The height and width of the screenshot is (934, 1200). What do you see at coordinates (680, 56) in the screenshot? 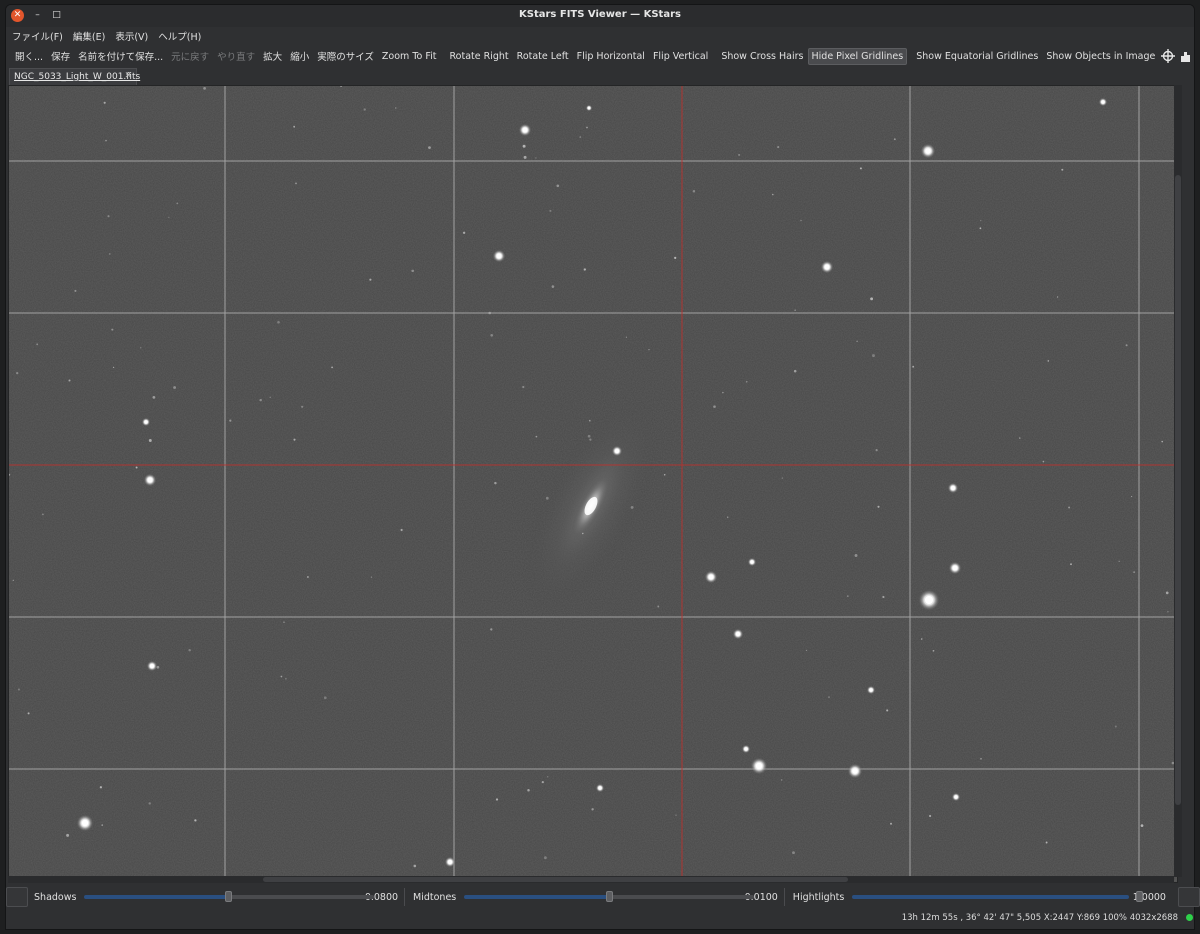
I see `flip-vertical-button: Flip Vertical` at bounding box center [680, 56].